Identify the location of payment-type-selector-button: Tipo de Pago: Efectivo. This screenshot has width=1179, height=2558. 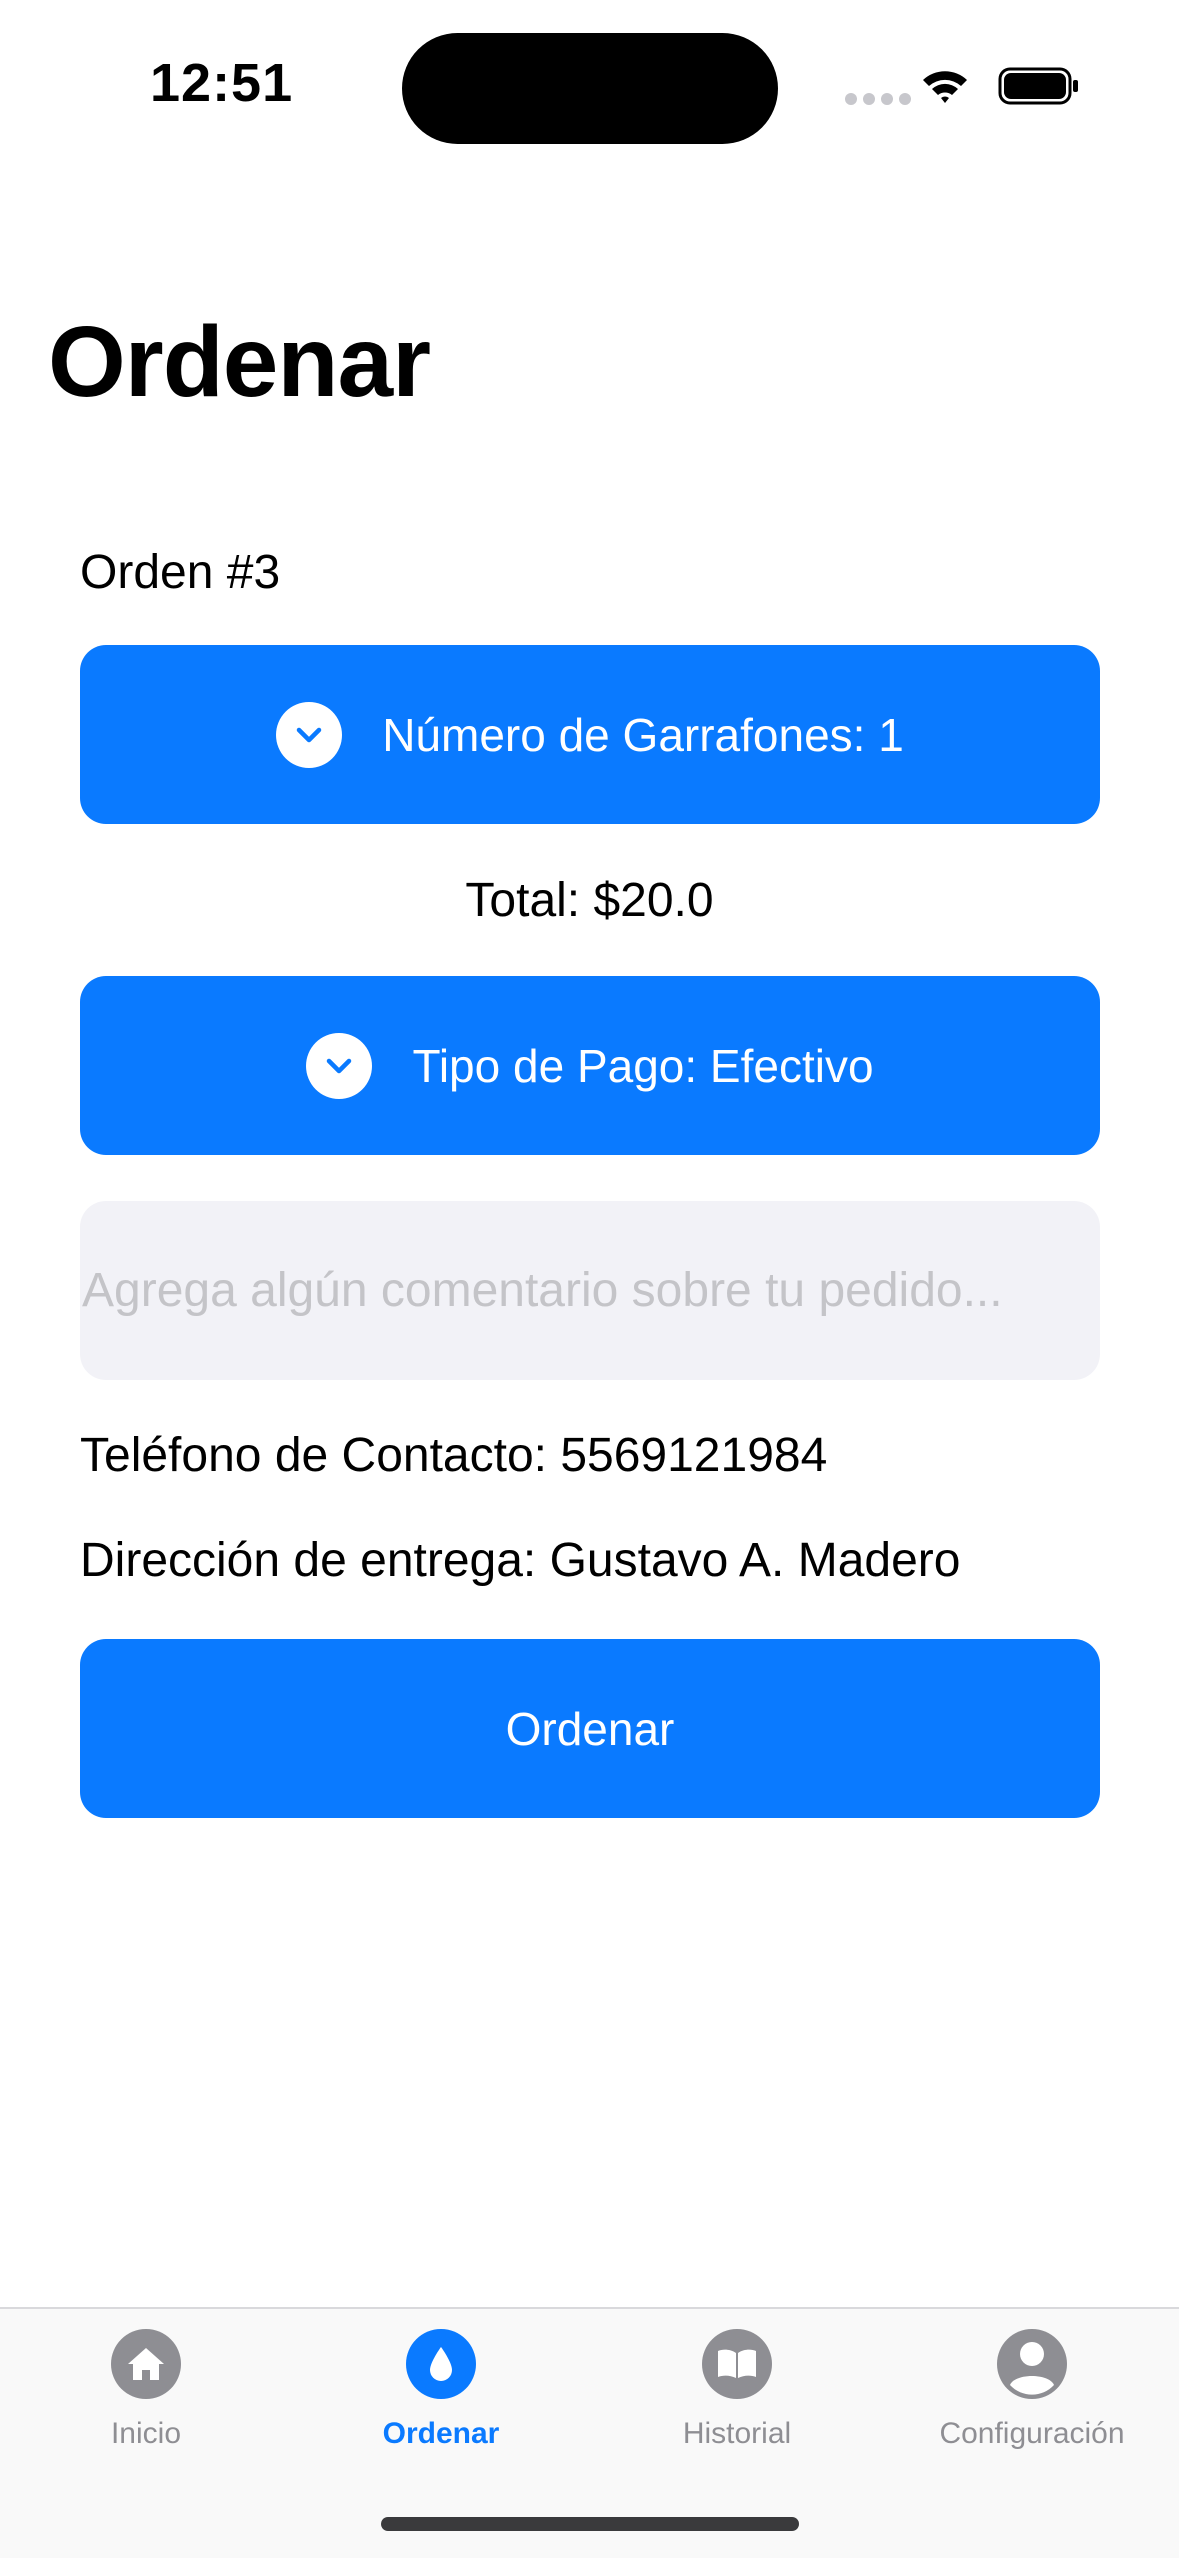
(590, 1065).